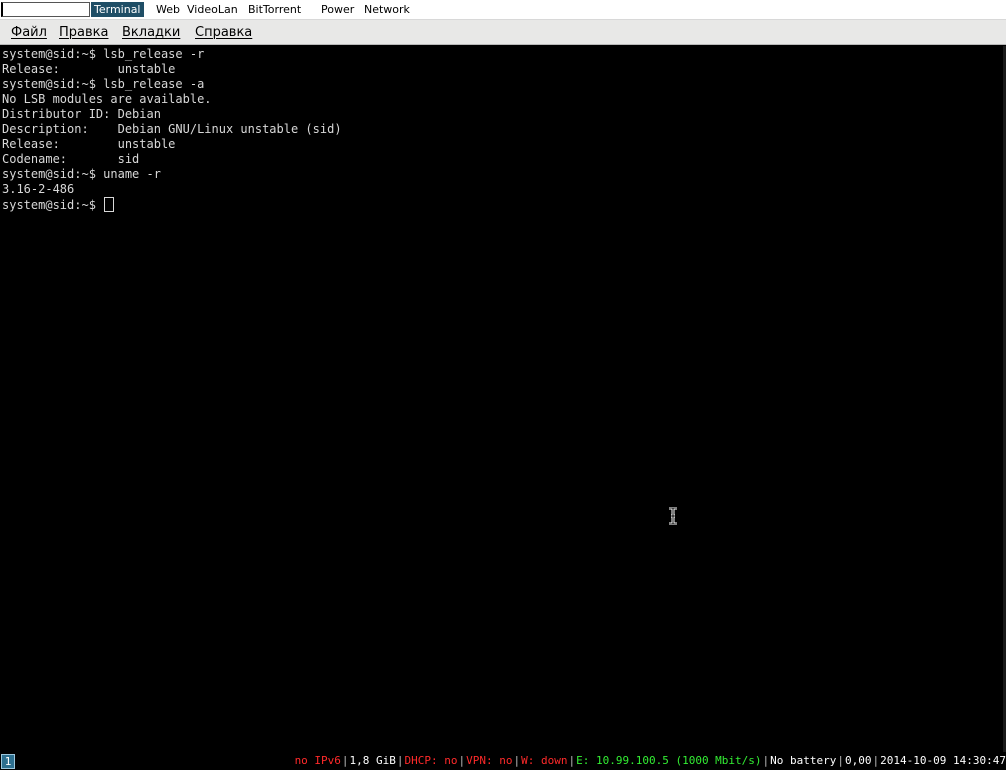 The width and height of the screenshot is (1006, 770). Describe the element at coordinates (673, 516) in the screenshot. I see `ibeam-cursor-icon` at that location.